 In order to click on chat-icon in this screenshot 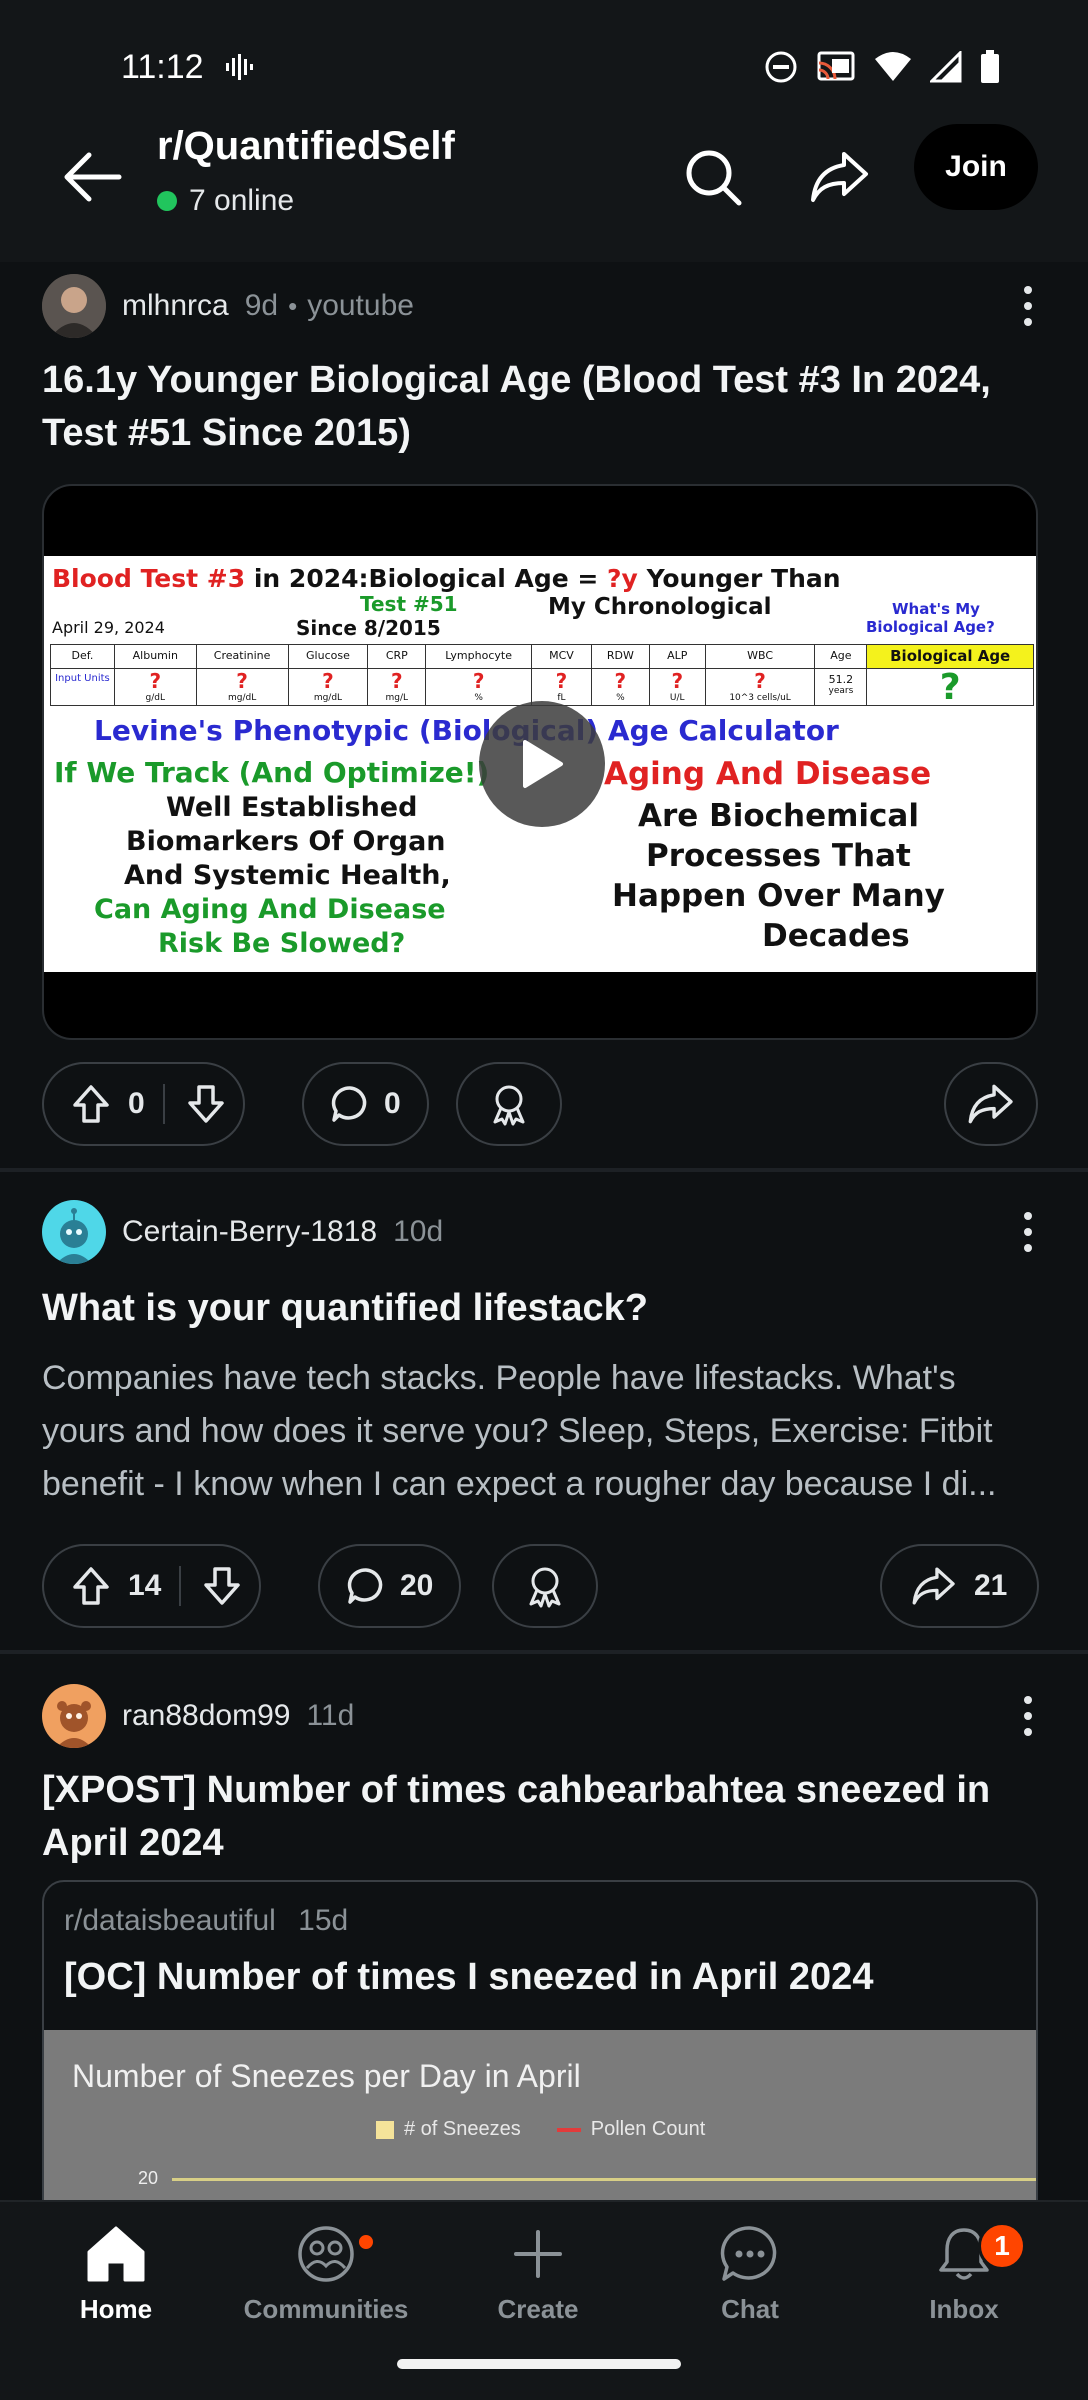, I will do `click(748, 2253)`.